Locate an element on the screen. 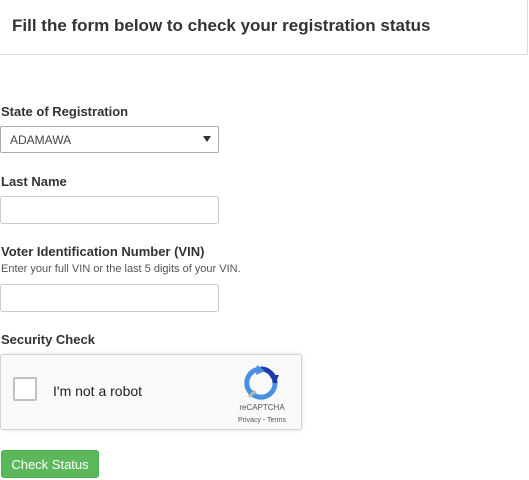 This screenshot has height=480, width=529. security-check-label: Security Check is located at coordinates (48, 339).